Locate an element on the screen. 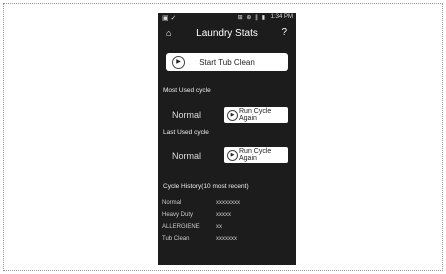  app-bar: ⌂ Laundry Stats ? is located at coordinates (227, 34).